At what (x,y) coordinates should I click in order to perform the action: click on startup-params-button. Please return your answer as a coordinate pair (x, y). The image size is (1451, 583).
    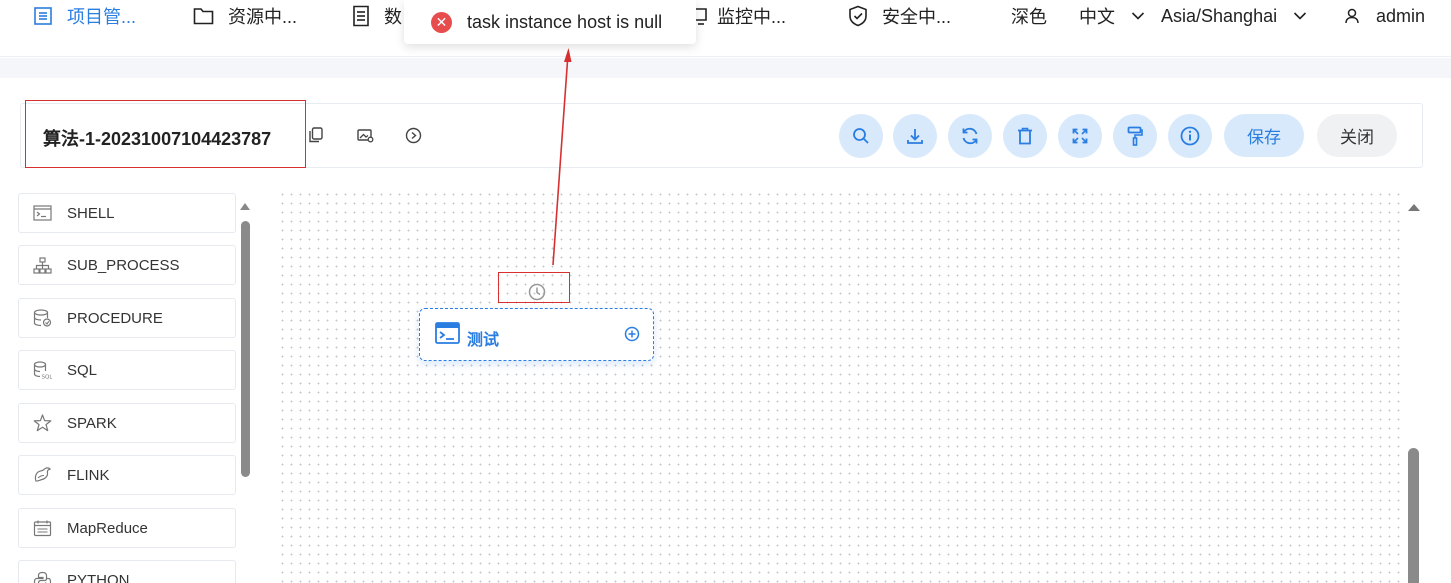
    Looking at the image, I should click on (413, 135).